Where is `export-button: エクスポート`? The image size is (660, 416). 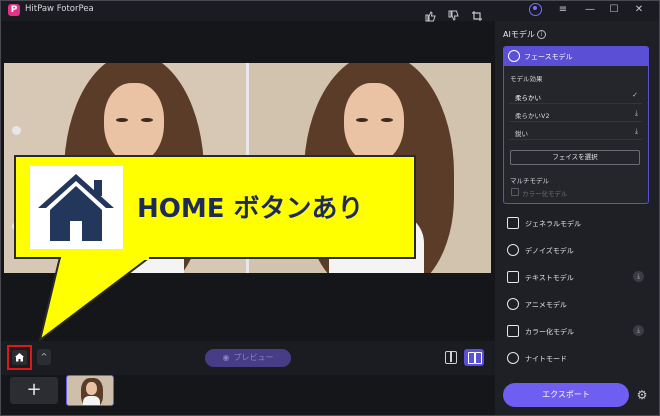
export-button: エクスポート is located at coordinates (566, 395).